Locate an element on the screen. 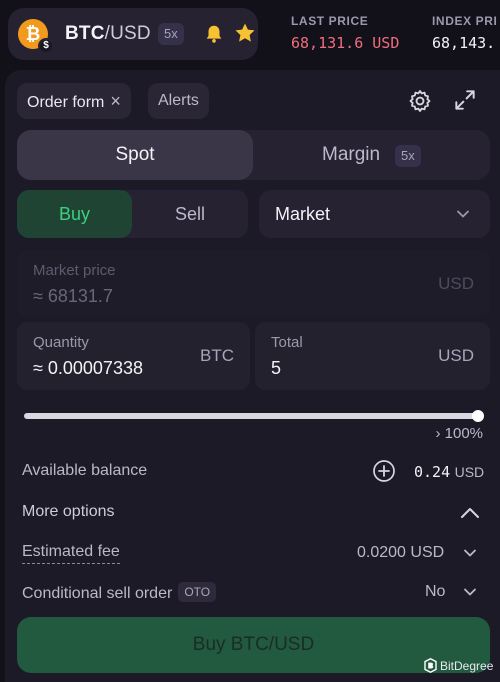 The width and height of the screenshot is (500, 682). tab-spot: Spot is located at coordinates (135, 155).